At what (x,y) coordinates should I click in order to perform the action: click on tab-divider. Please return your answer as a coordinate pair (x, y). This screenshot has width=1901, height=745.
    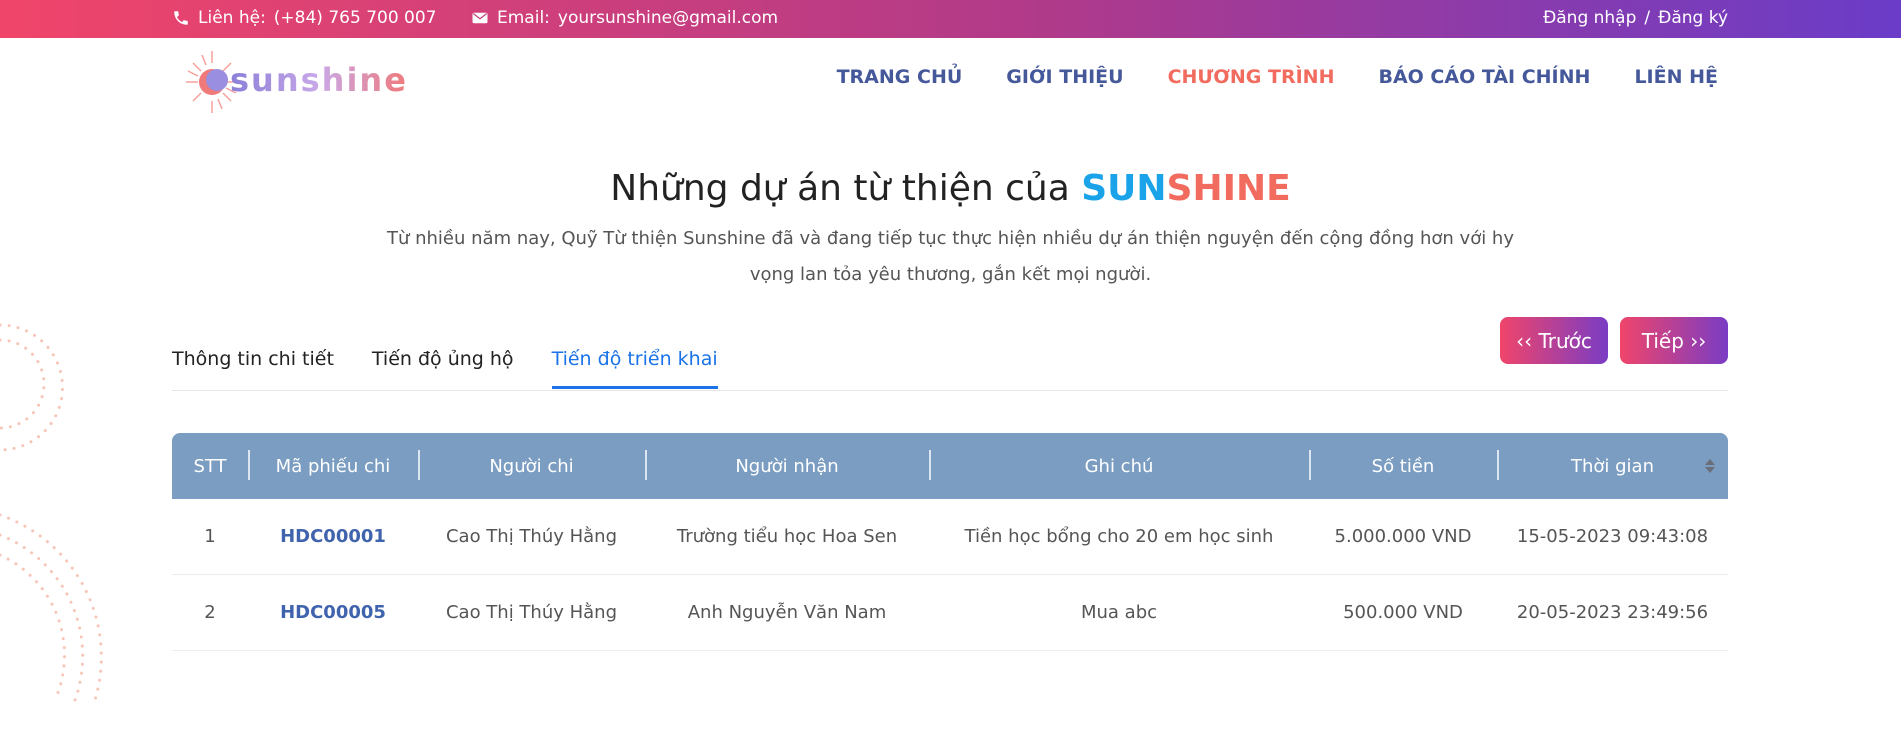
    Looking at the image, I should click on (950, 390).